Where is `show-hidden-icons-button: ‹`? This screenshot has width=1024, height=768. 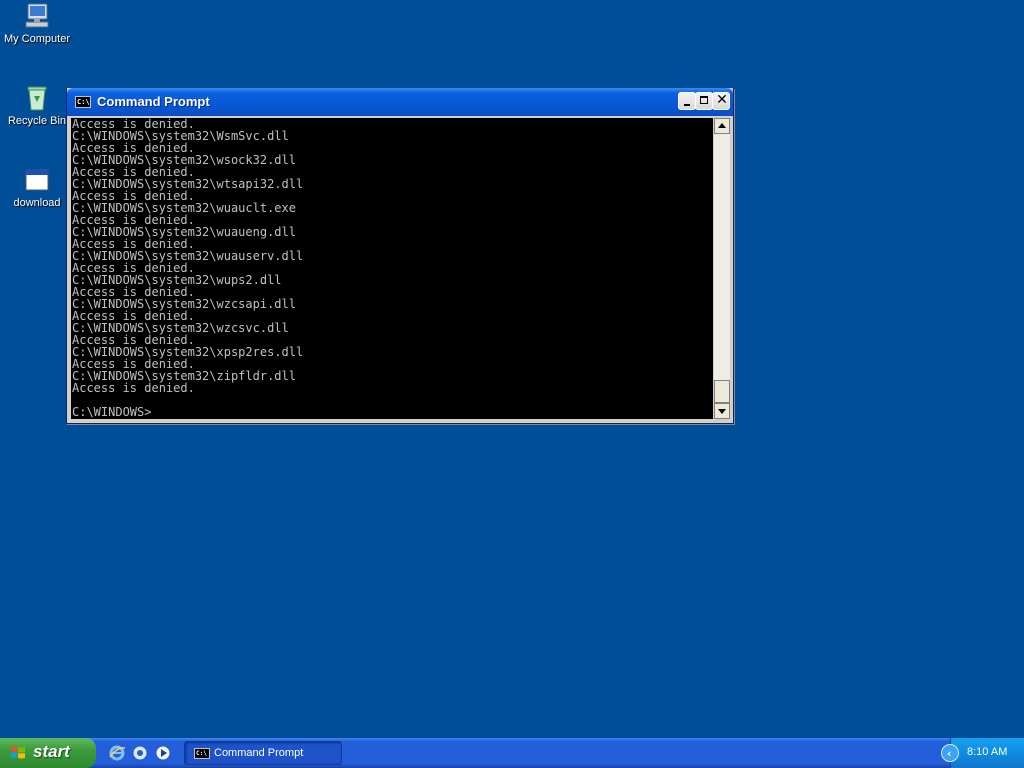
show-hidden-icons-button: ‹ is located at coordinates (950, 753).